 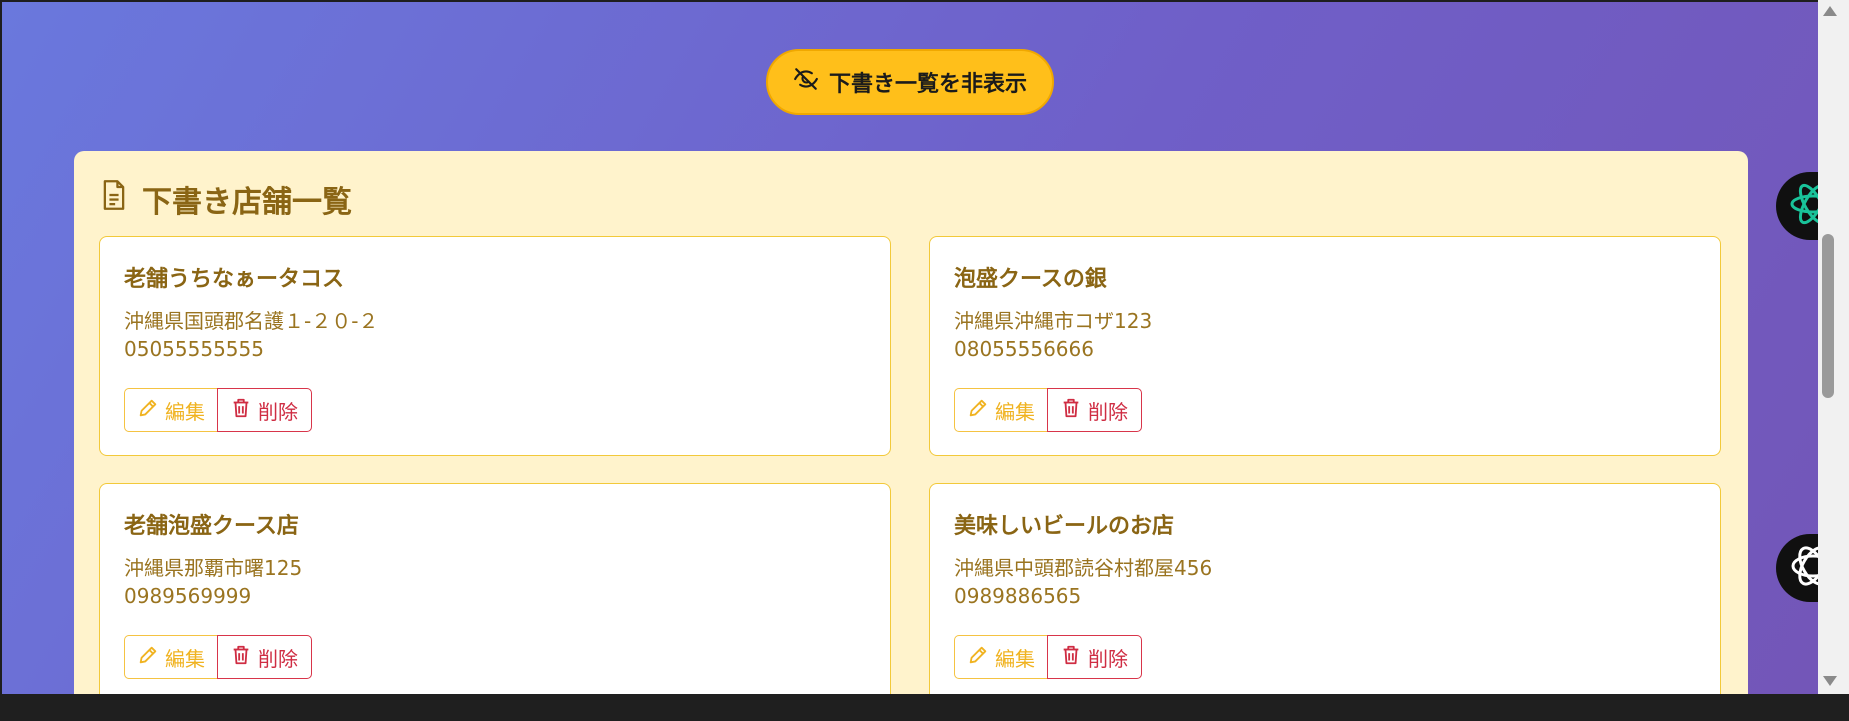 I want to click on eye-slash-icon, so click(x=806, y=82).